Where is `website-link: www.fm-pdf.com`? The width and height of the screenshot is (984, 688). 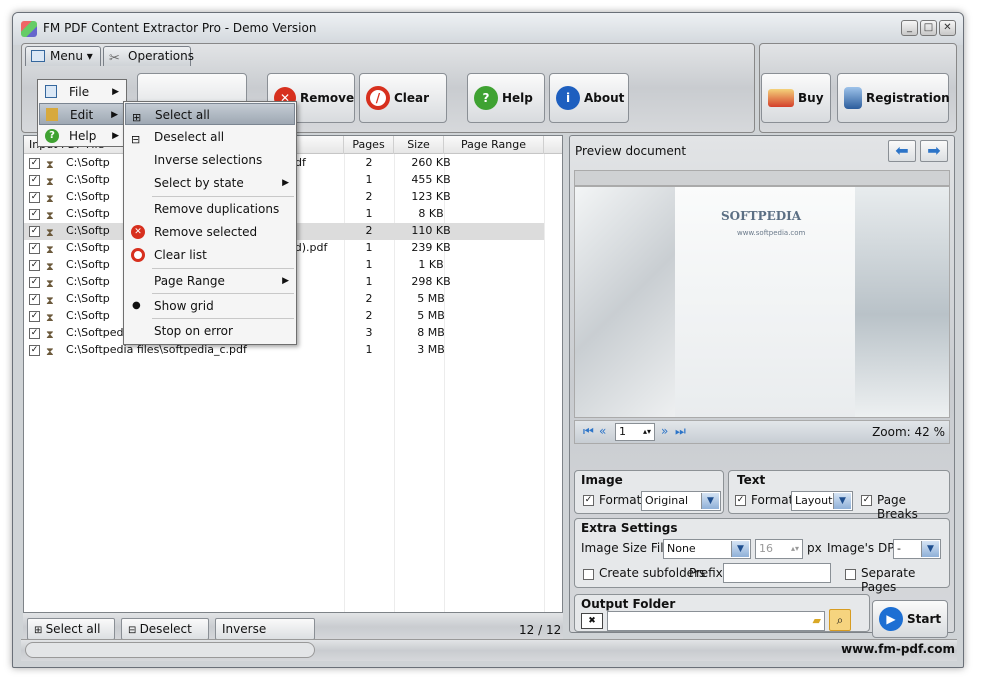
website-link: www.fm-pdf.com is located at coordinates (898, 649).